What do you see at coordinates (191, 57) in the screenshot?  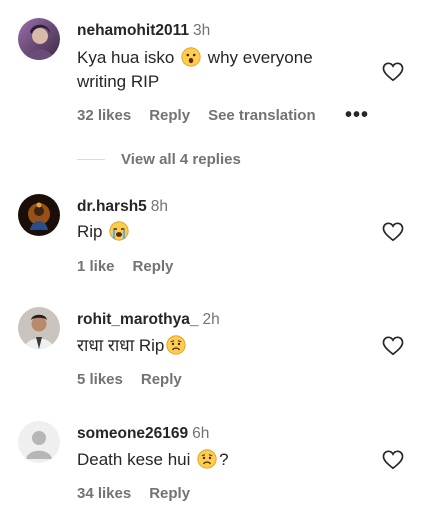 I see `astonished-face-icon` at bounding box center [191, 57].